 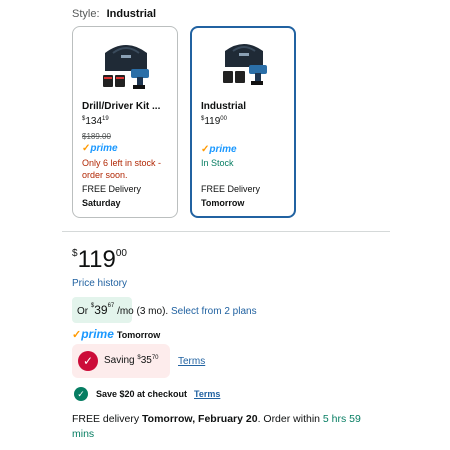 I want to click on style-label: Style:, so click(x=86, y=14).